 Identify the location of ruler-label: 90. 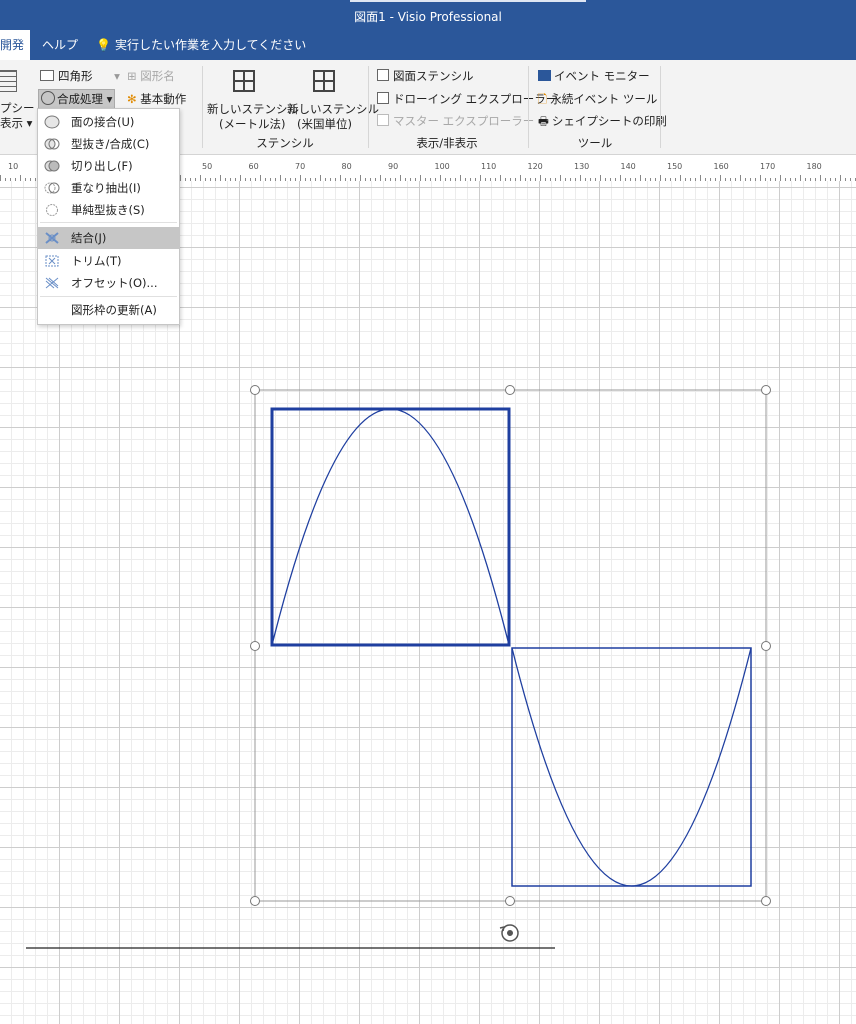
(393, 166).